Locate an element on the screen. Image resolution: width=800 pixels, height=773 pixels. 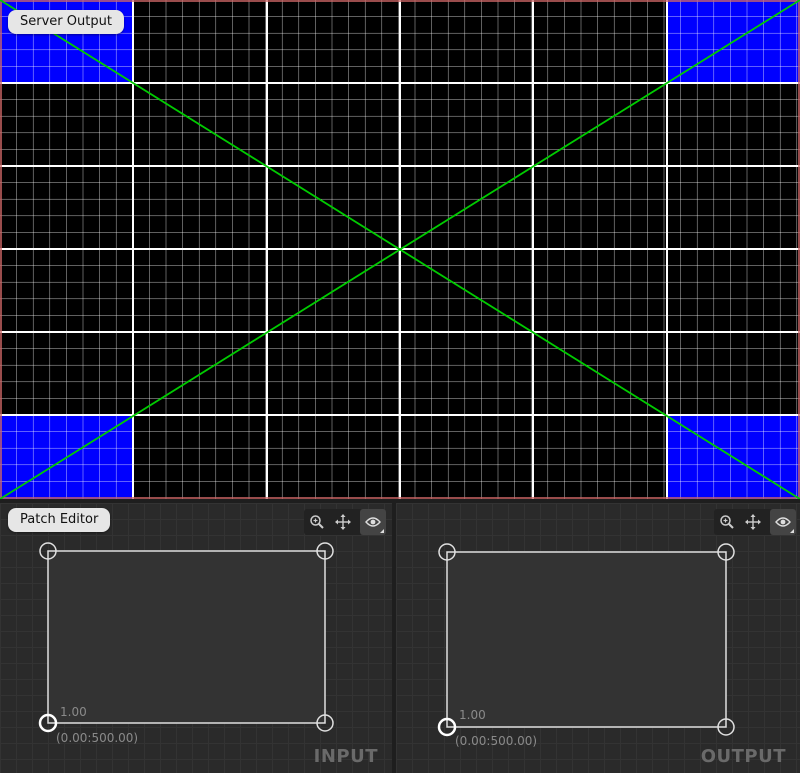
input-value-label: 1.00 is located at coordinates (73, 712).